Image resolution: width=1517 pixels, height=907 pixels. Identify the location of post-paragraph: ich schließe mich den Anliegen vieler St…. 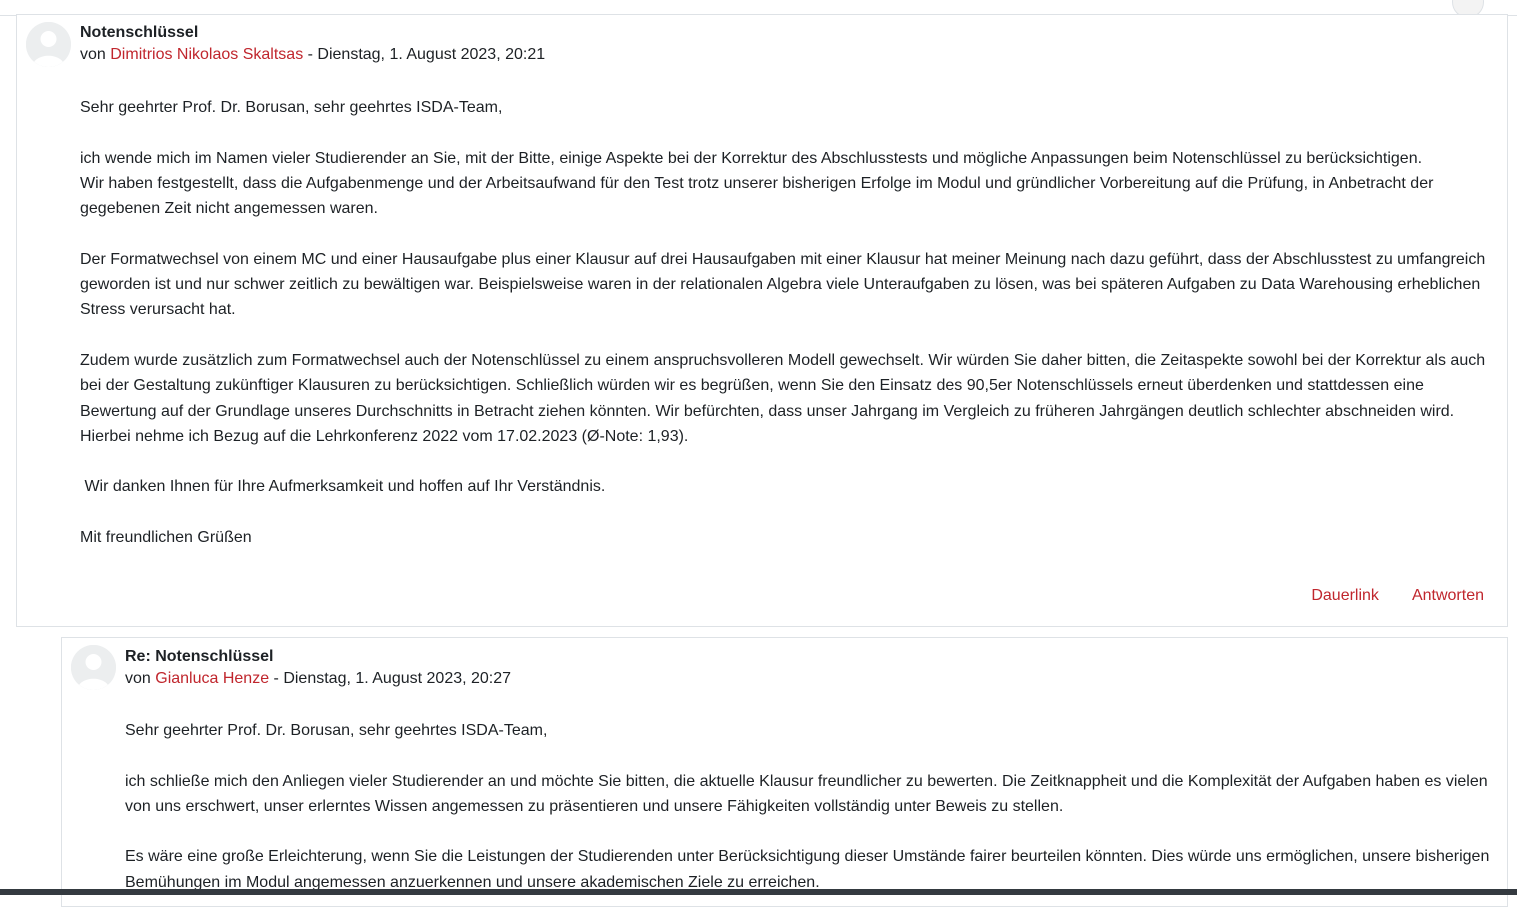
(806, 793).